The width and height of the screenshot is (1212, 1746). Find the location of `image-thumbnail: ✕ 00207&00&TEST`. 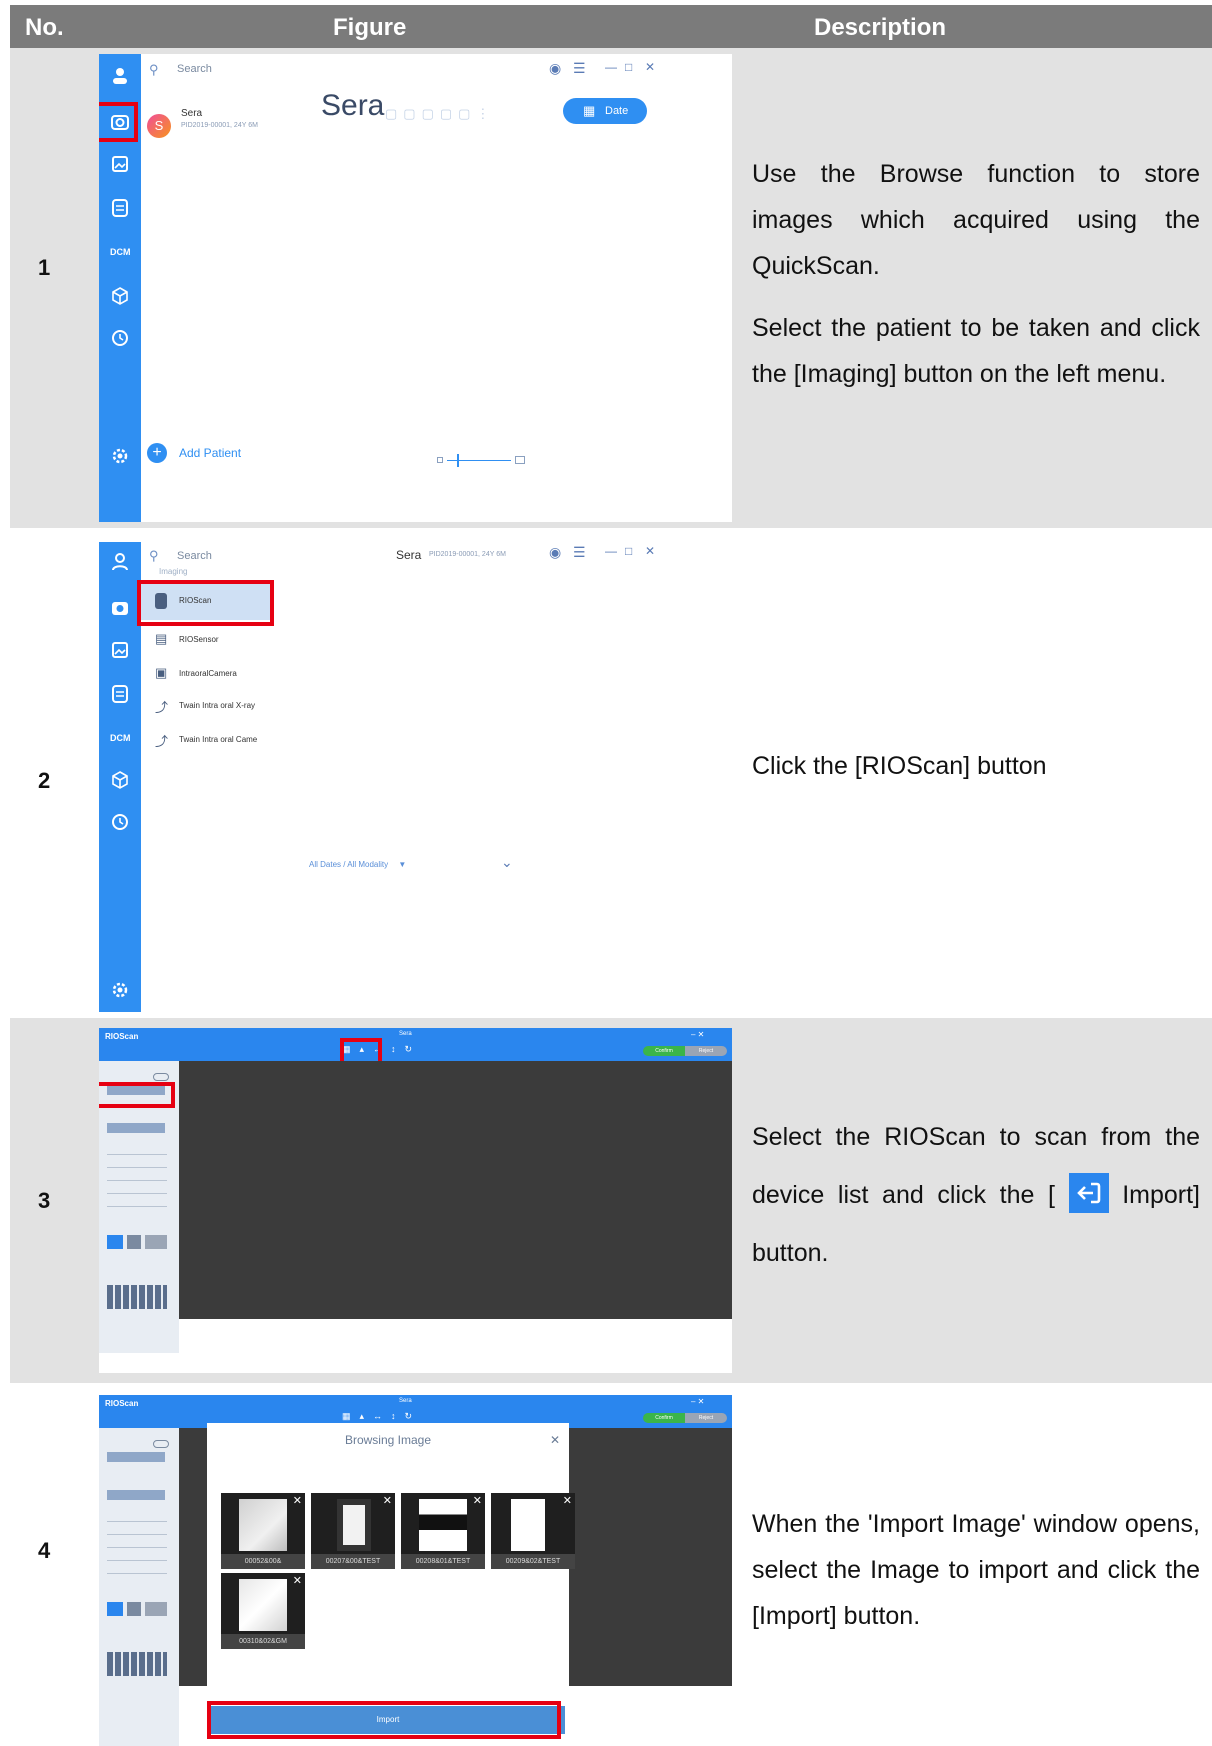

image-thumbnail: ✕ 00207&00&TEST is located at coordinates (353, 1531).